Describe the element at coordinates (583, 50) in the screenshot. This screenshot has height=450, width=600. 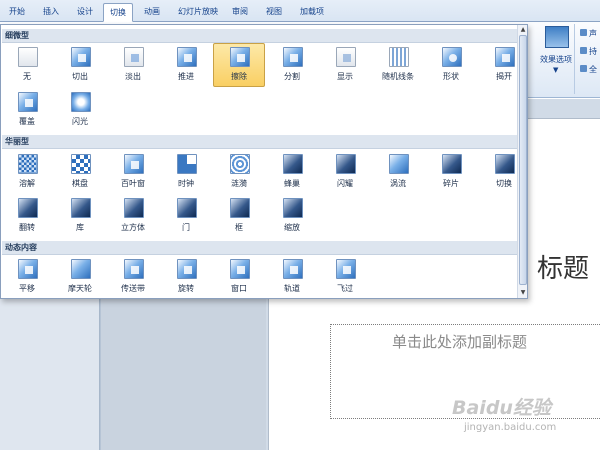
I see `duration-icon` at that location.